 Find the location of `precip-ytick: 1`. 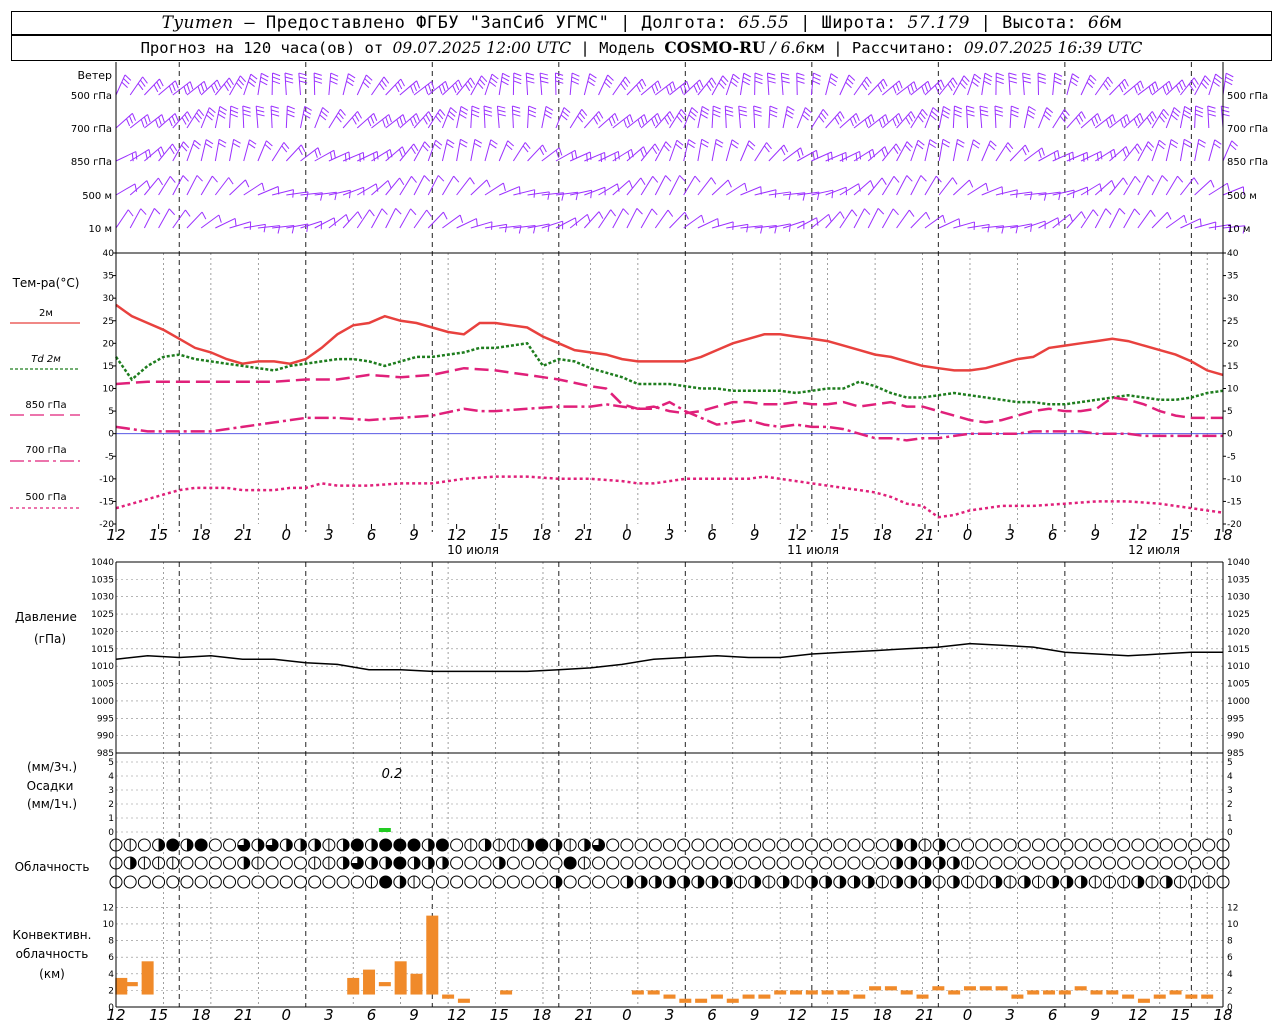

precip-ytick: 1 is located at coordinates (111, 819).